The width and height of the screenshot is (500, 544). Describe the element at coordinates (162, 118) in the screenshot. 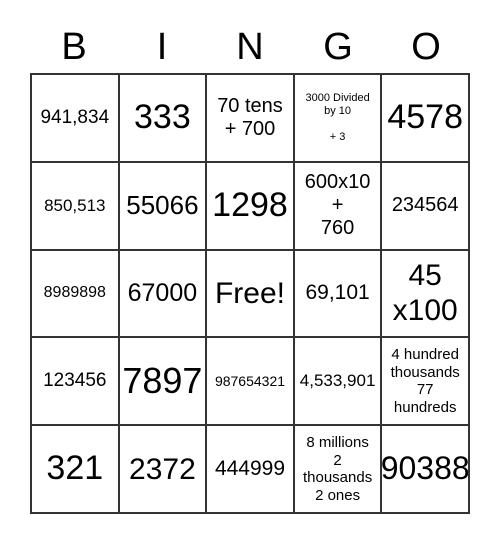

I see `bingo-cell: 333` at that location.